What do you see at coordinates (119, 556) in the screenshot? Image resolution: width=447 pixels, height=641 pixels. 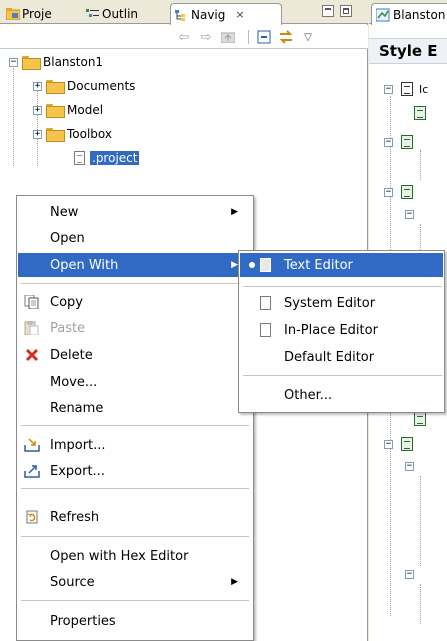 I see `menu-item-label: Open with Hex Editor` at bounding box center [119, 556].